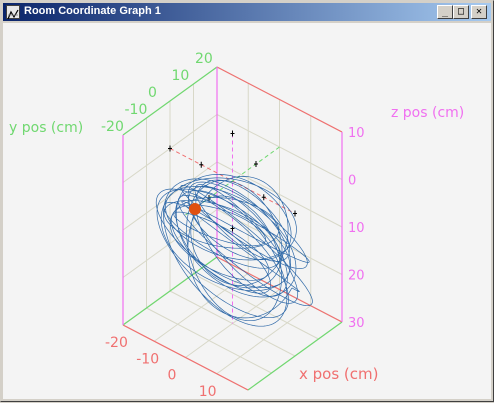 The height and width of the screenshot is (403, 494). What do you see at coordinates (172, 376) in the screenshot?
I see `x-tick-label: 0` at bounding box center [172, 376].